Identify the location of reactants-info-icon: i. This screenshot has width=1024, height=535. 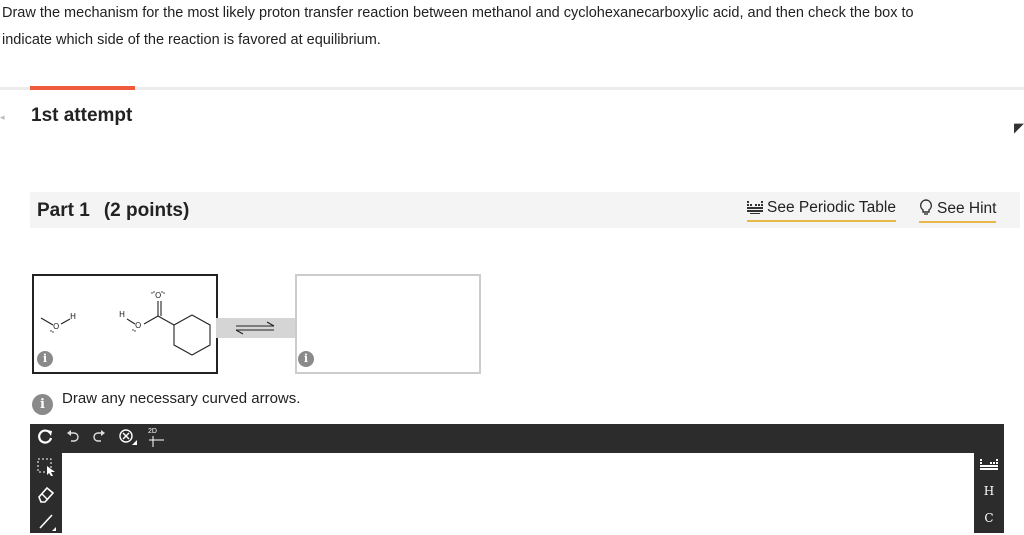
(45, 359).